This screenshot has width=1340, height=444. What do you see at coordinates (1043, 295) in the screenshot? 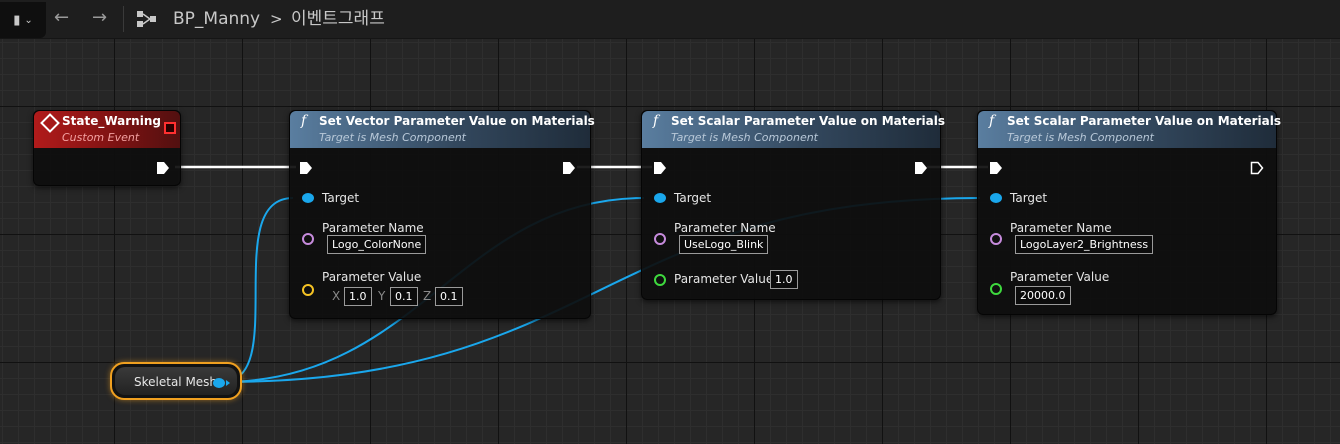
I see `parameter-value-field: 20000.0` at bounding box center [1043, 295].